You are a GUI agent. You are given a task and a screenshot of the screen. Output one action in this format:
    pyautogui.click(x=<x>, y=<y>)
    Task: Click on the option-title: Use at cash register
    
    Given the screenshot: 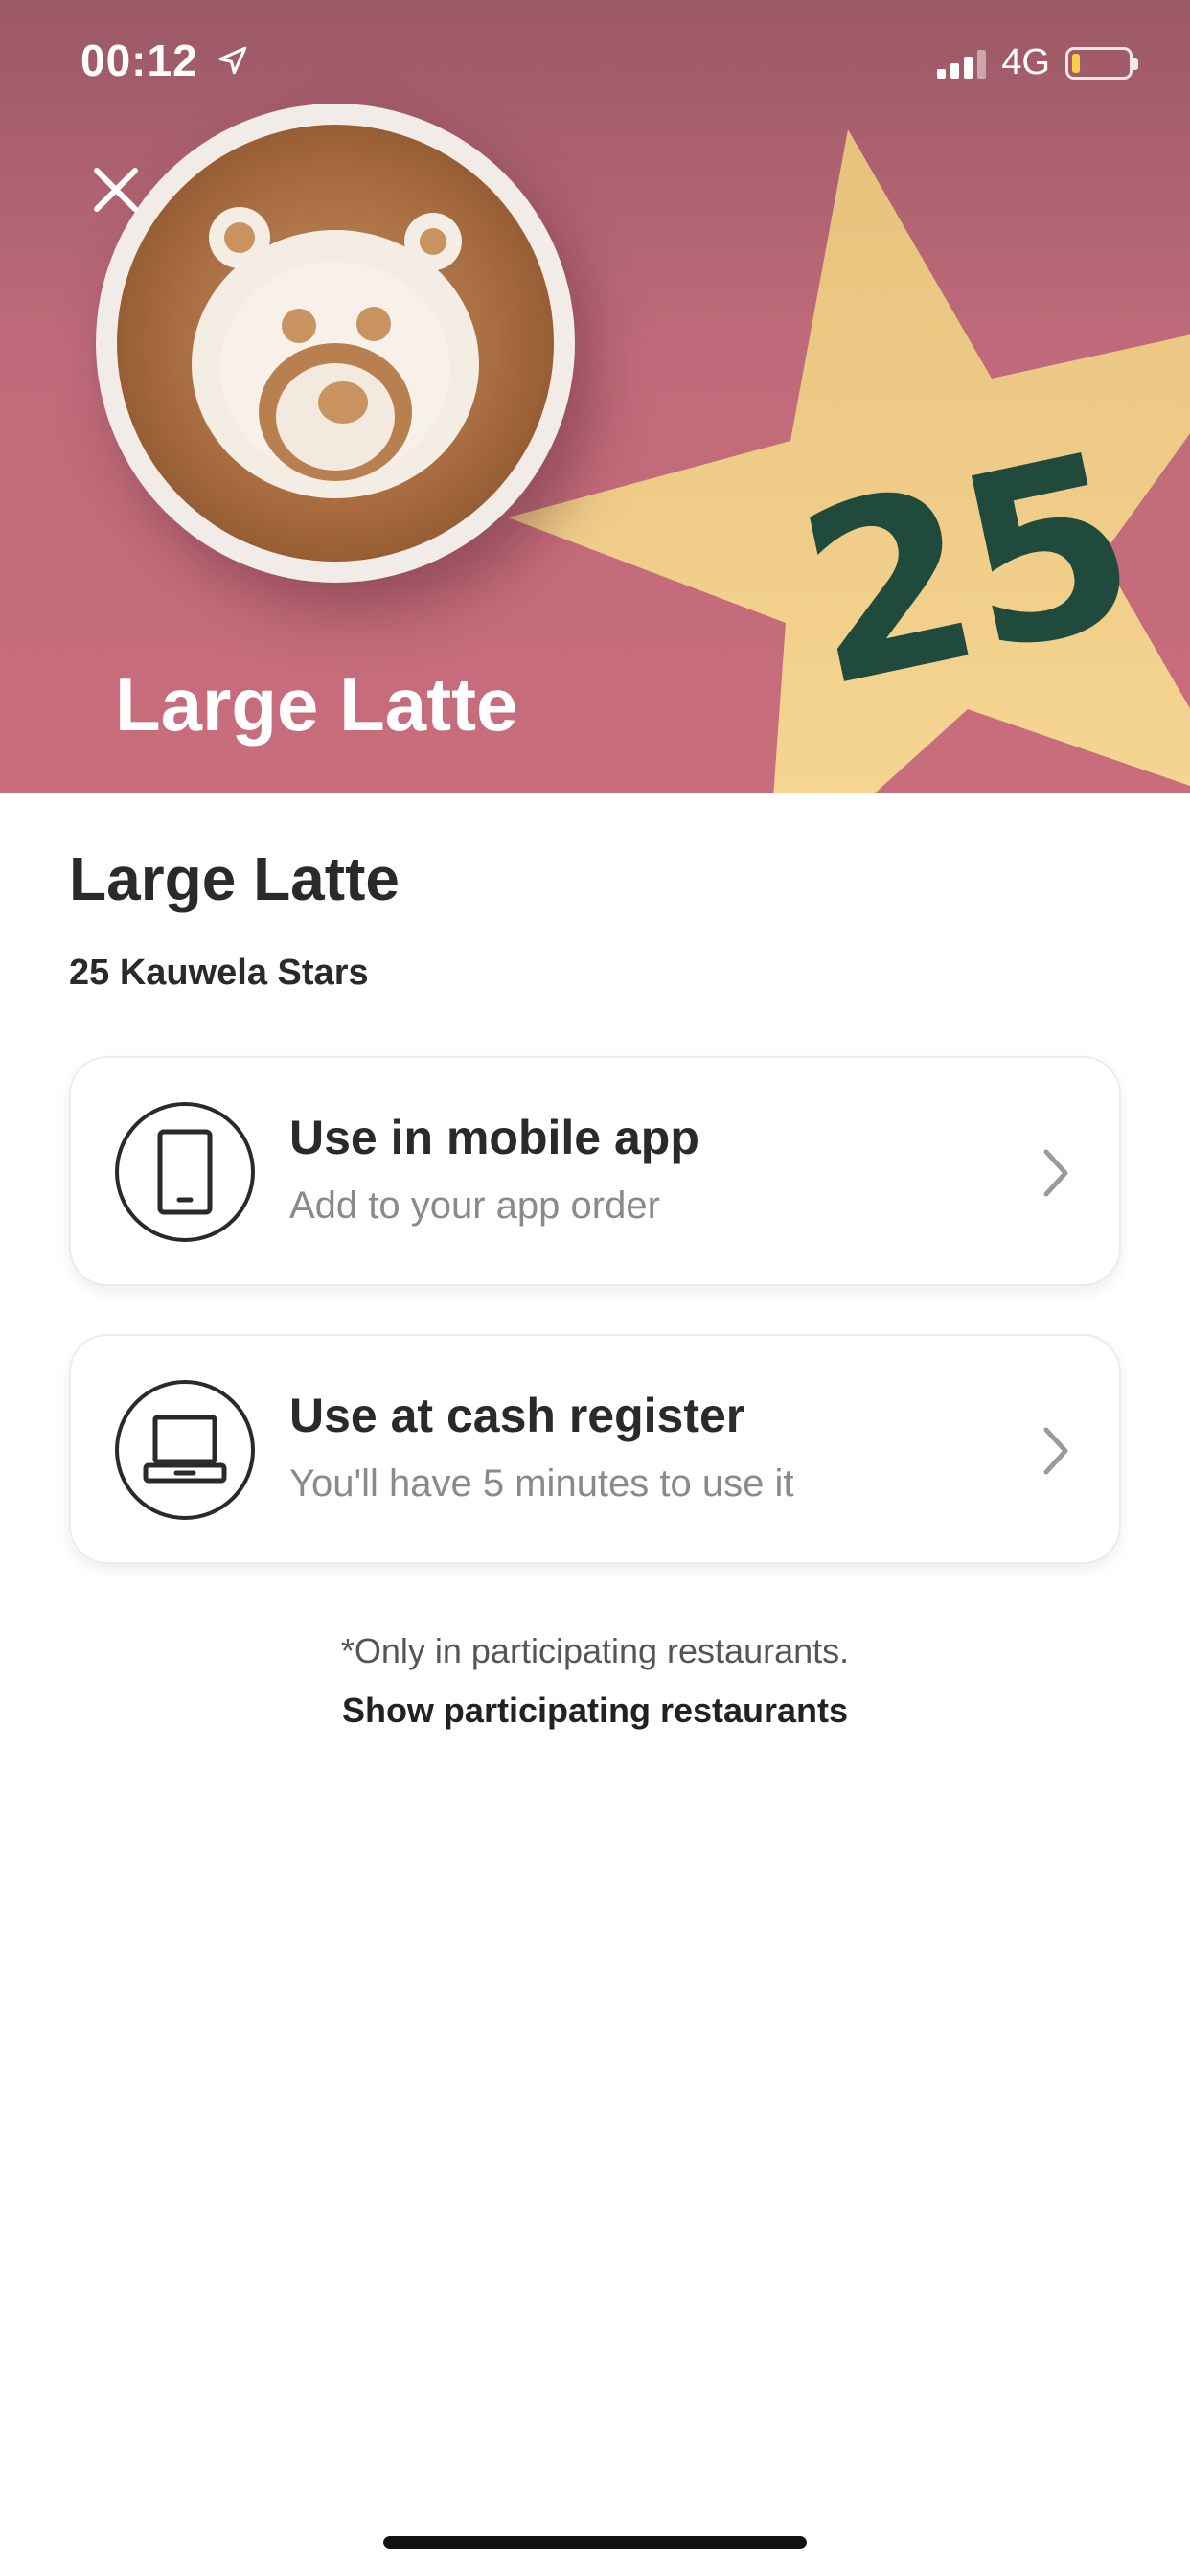 What is the action you would take?
    pyautogui.click(x=517, y=1415)
    